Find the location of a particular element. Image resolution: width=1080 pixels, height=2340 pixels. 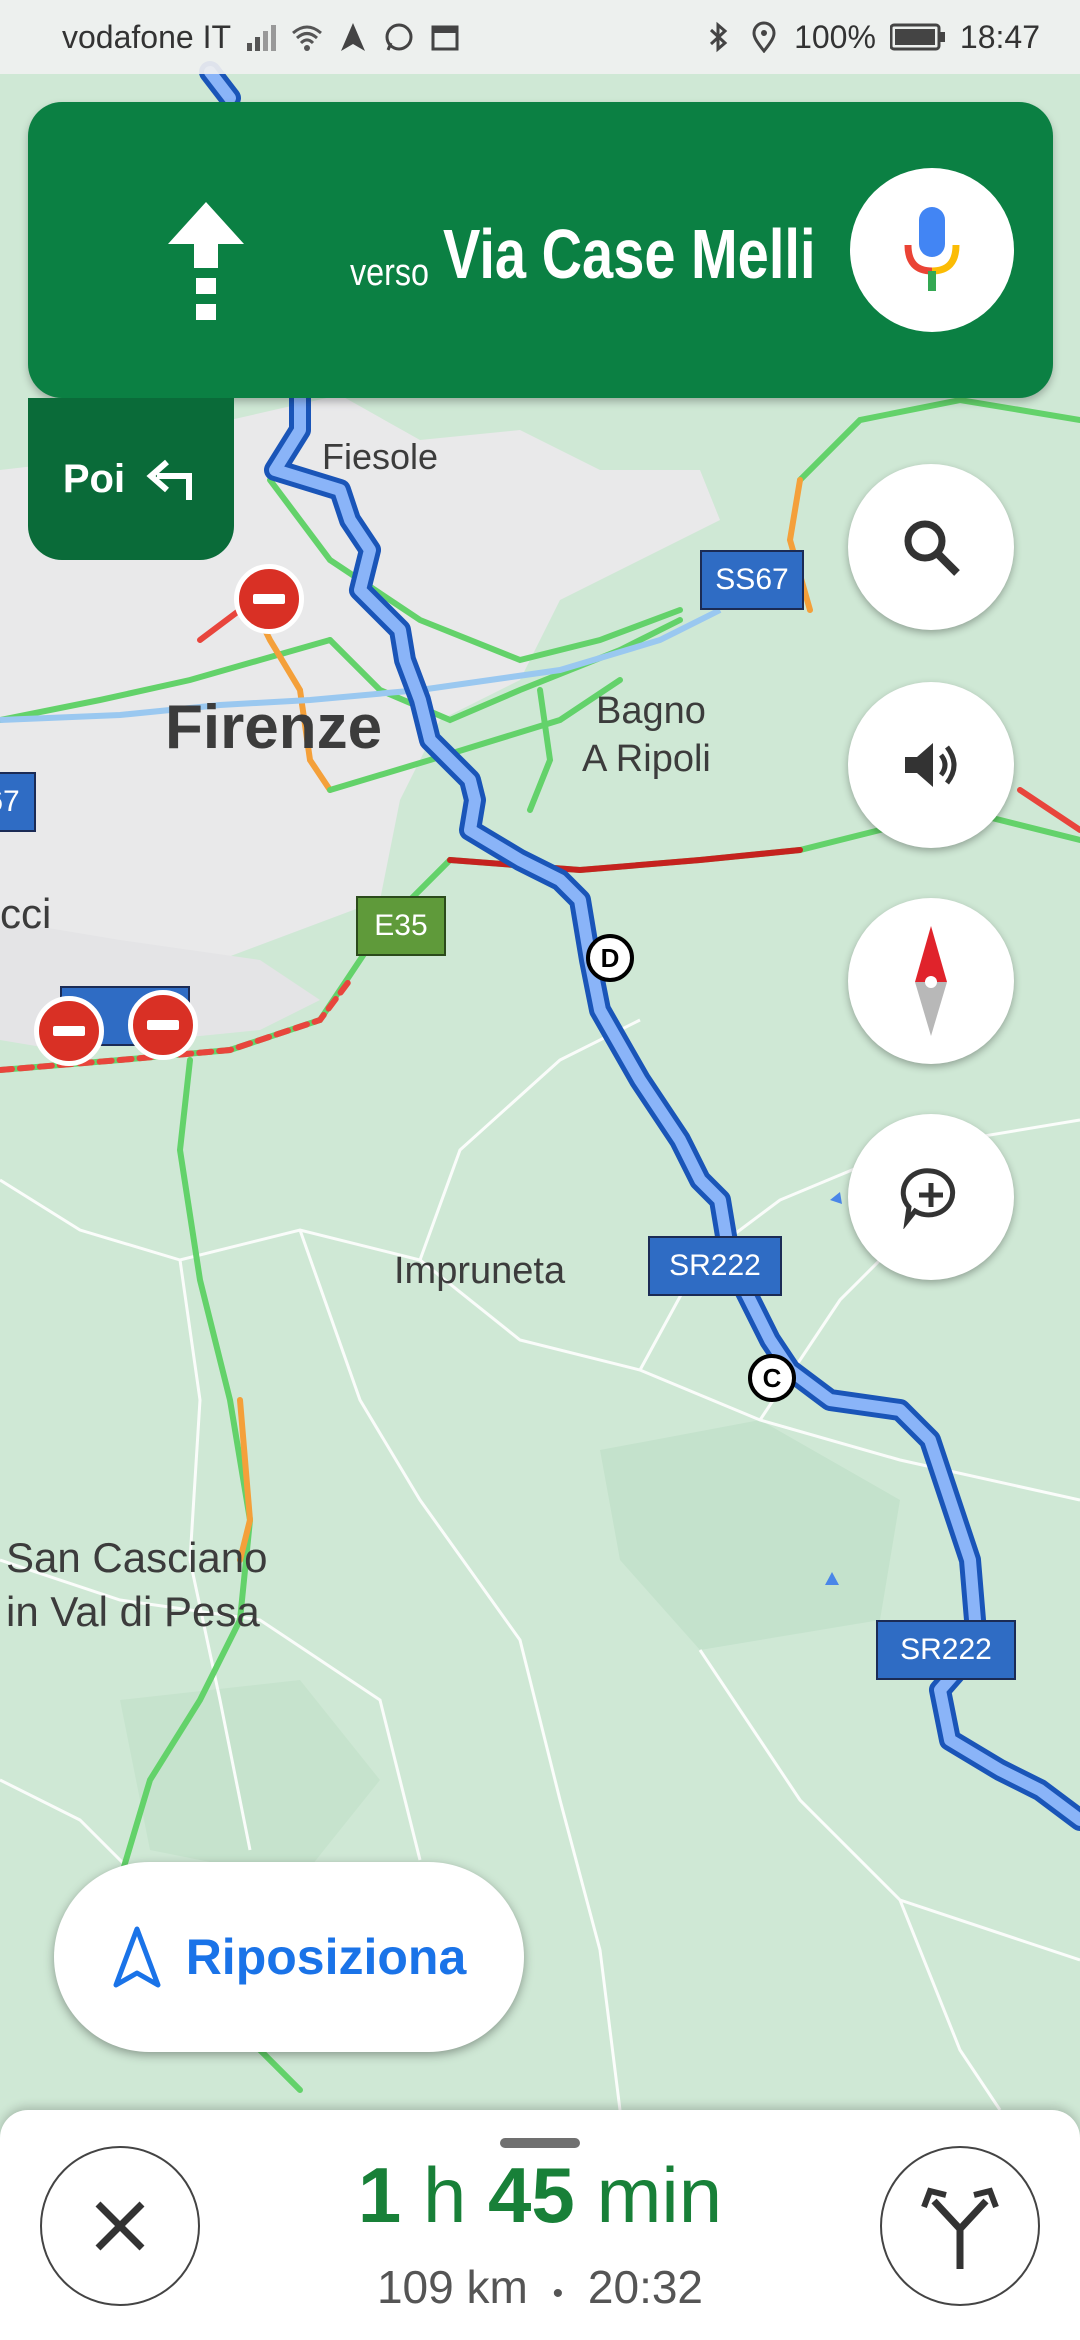

sound-button is located at coordinates (931, 765).